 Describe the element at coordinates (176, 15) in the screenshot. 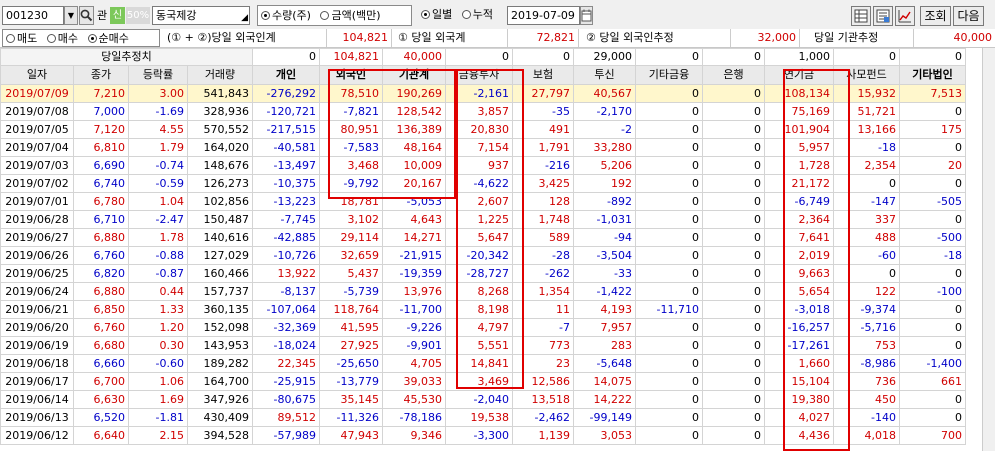

I see `stock-name-text: 동국제강` at that location.